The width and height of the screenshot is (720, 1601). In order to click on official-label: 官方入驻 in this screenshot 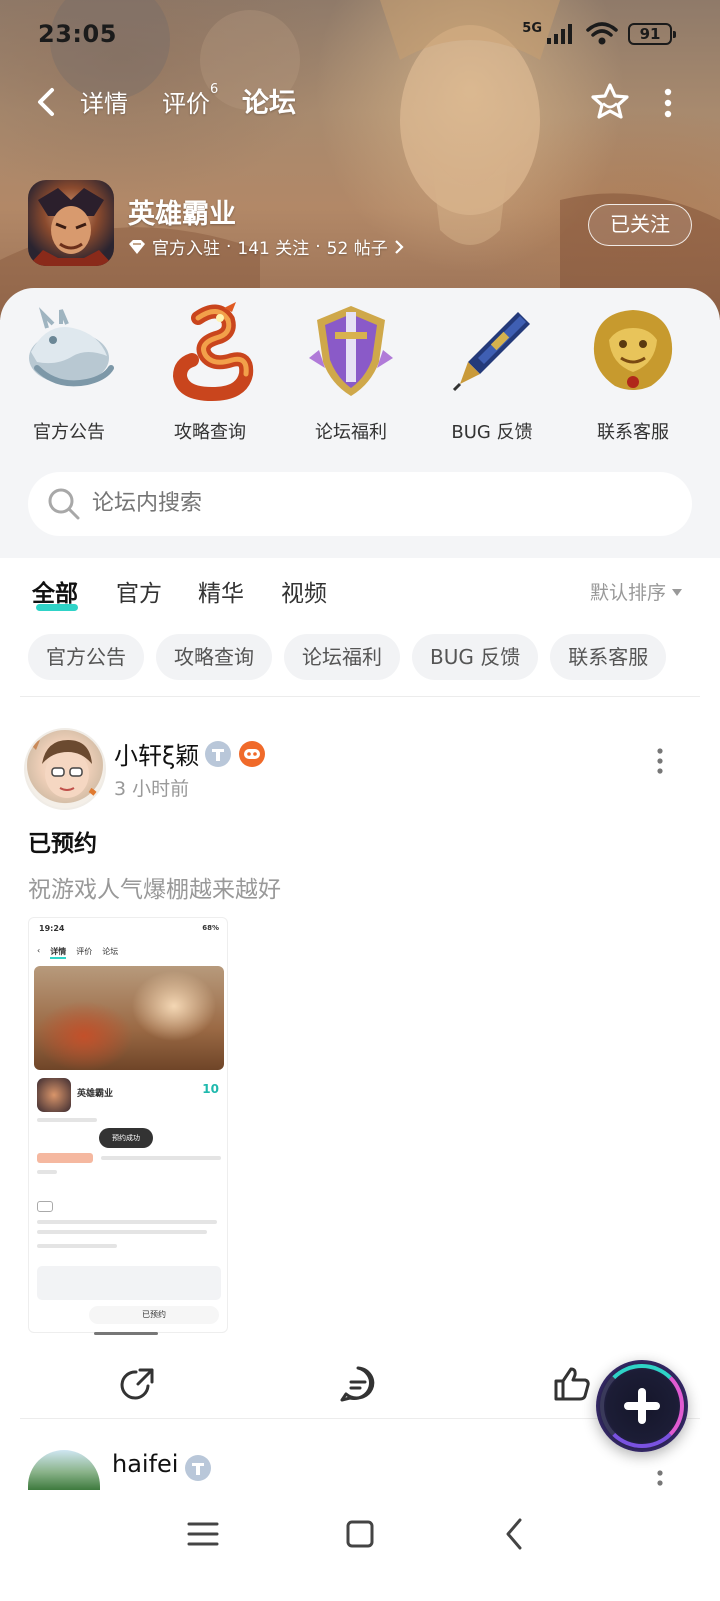, I will do `click(186, 249)`.